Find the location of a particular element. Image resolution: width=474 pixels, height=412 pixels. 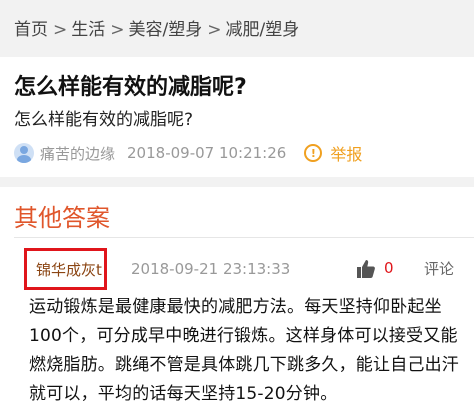

like-count: 0 is located at coordinates (389, 268).